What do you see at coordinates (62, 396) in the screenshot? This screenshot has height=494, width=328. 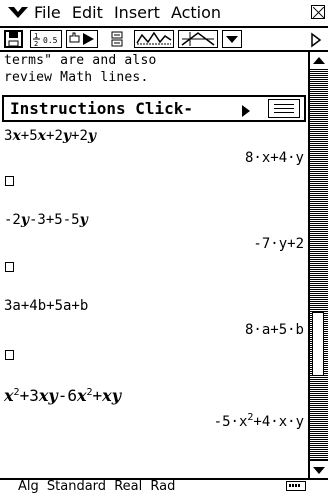 I see `math-input-4: x2+3xy-6x2+xy` at bounding box center [62, 396].